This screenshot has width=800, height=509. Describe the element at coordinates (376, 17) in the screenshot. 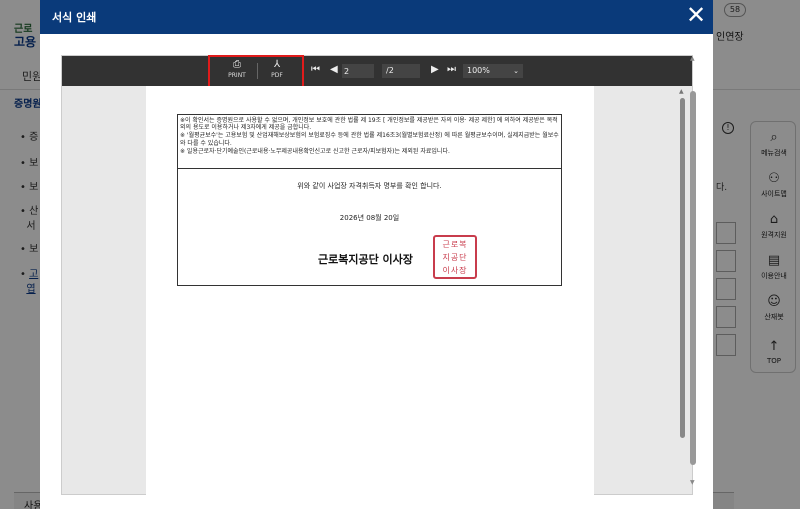

I see `modal-header: 서식 인쇄 ✕` at that location.